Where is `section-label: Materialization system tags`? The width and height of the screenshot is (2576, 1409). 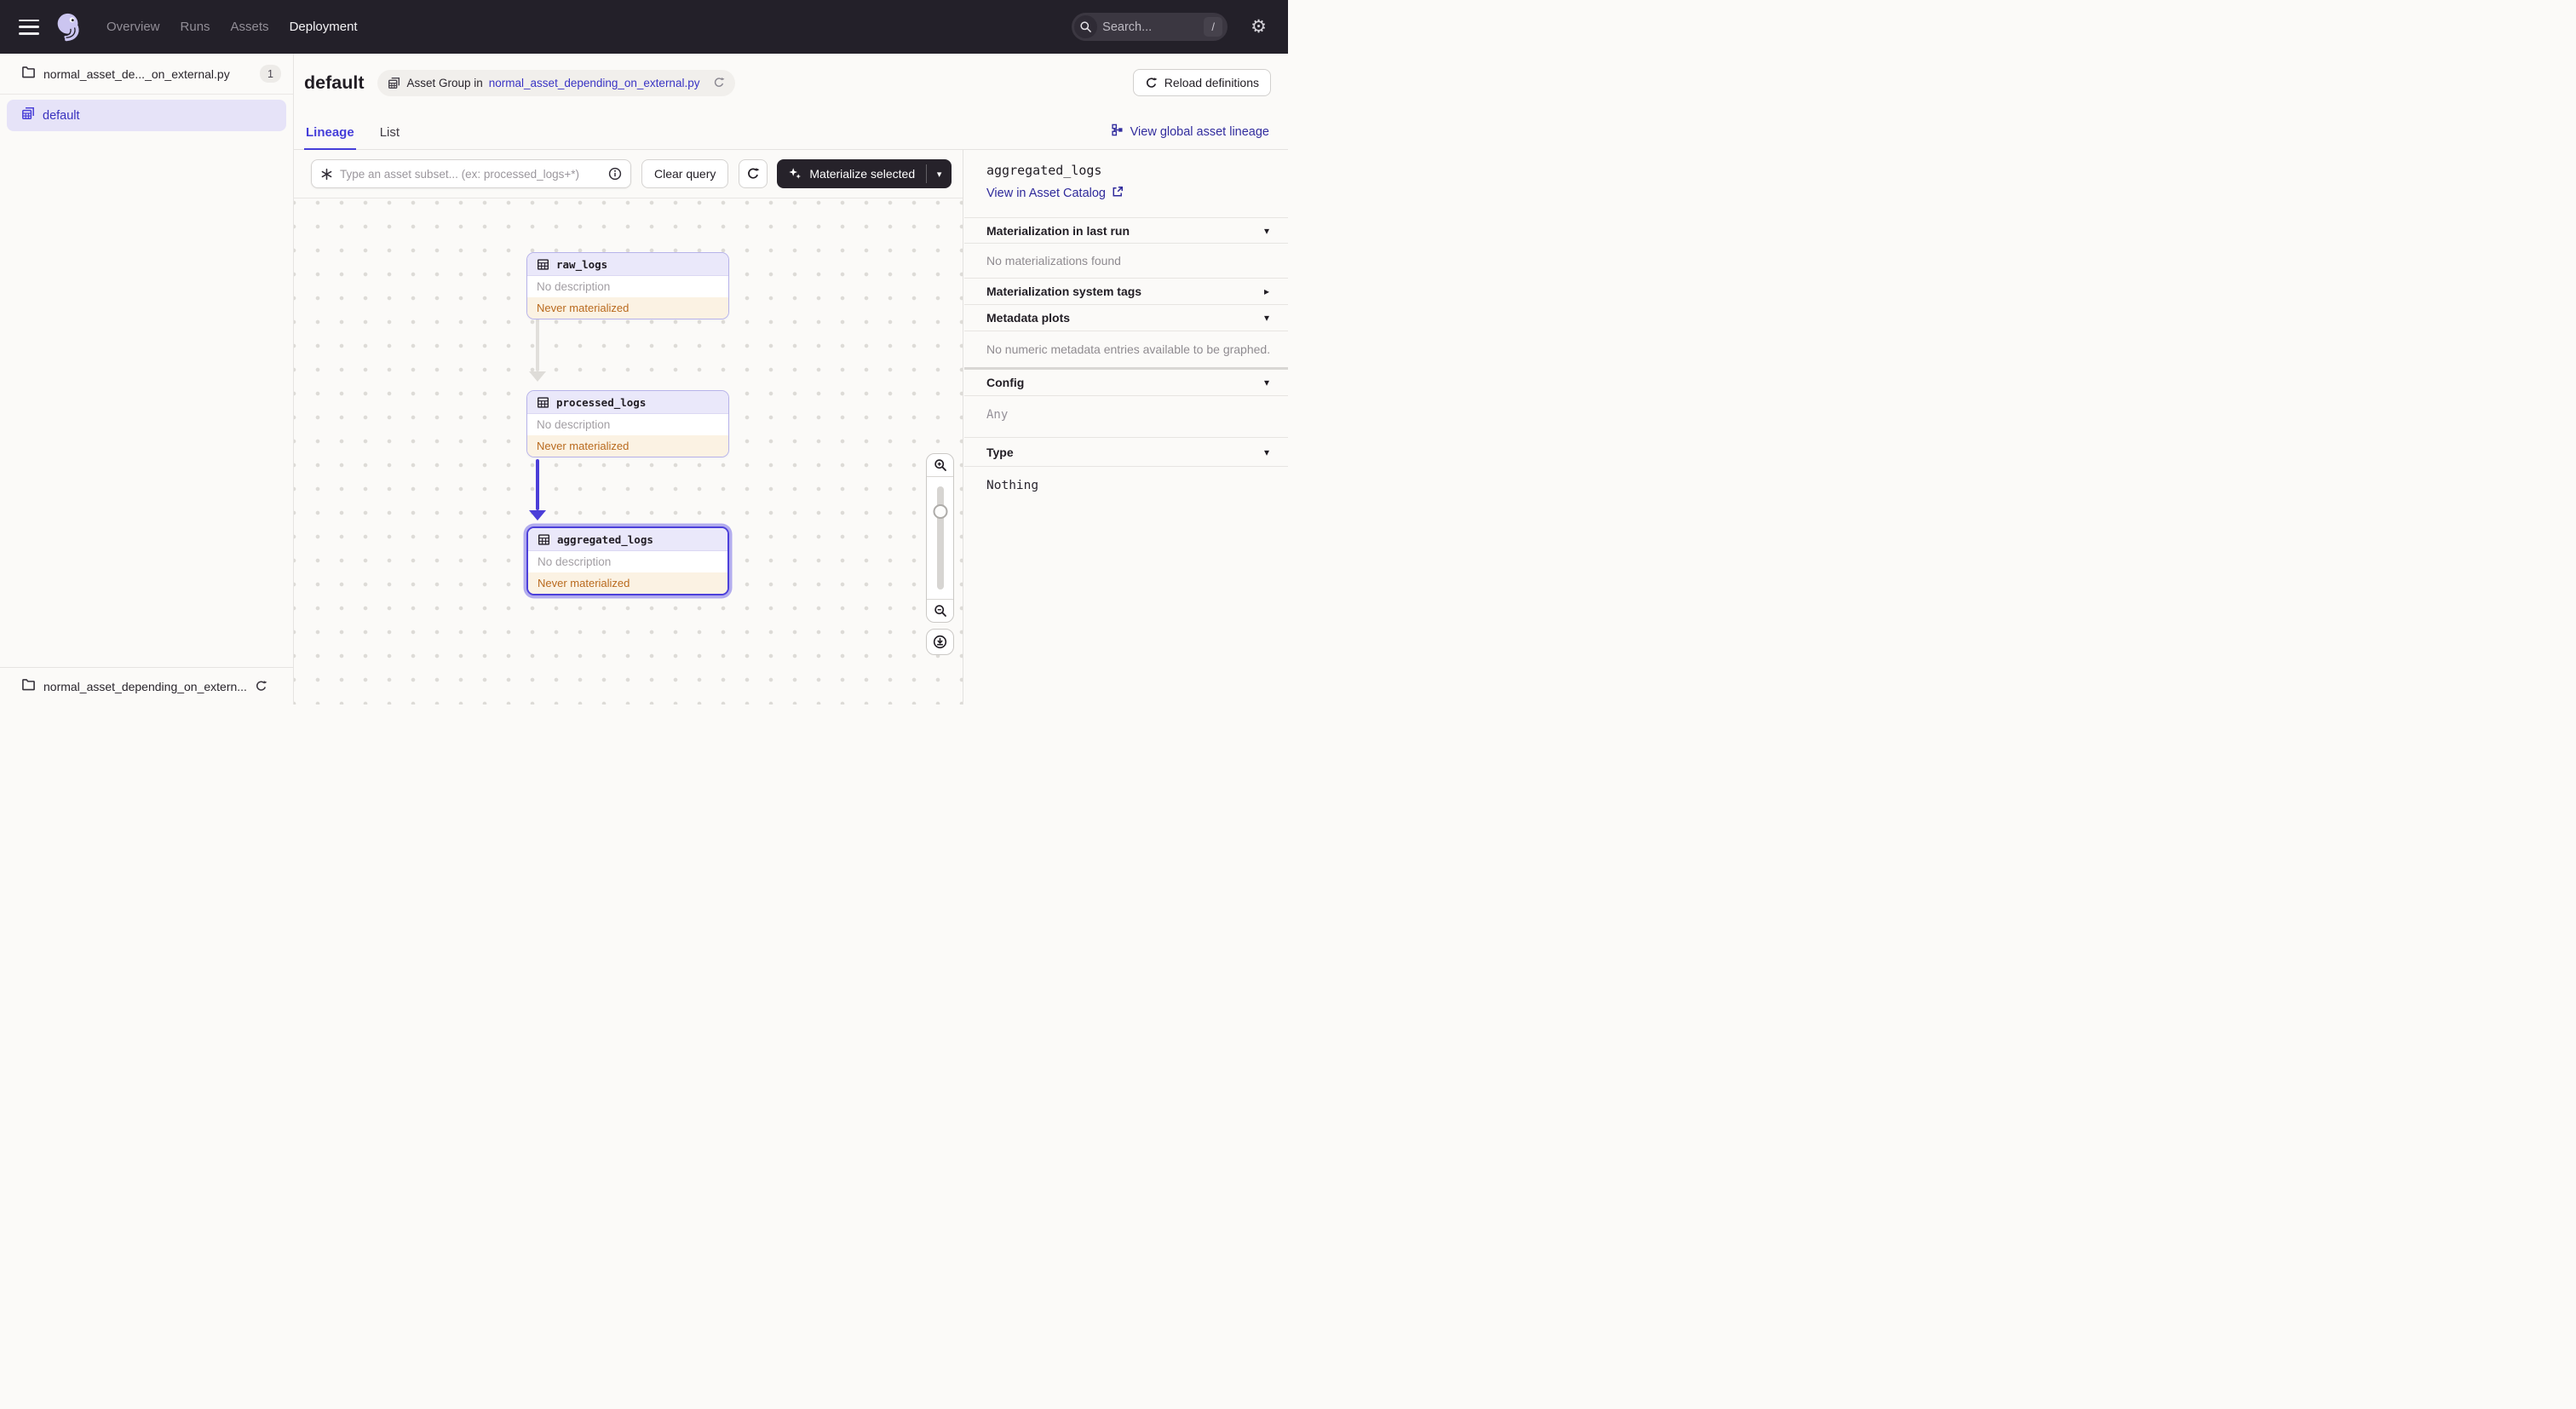 section-label: Materialization system tags is located at coordinates (1064, 291).